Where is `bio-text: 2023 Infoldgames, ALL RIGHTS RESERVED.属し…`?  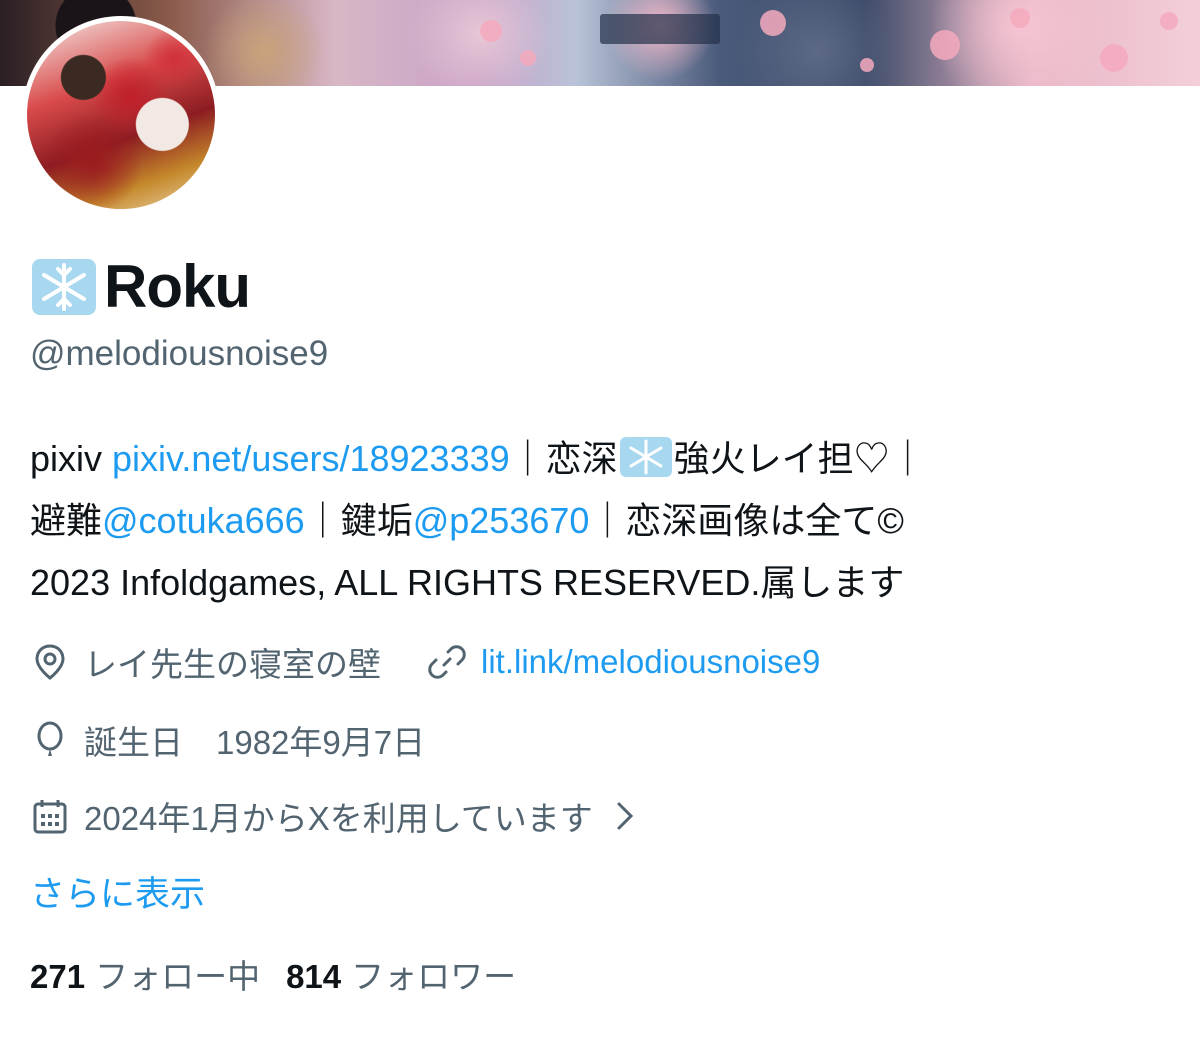 bio-text: 2023 Infoldgames, ALL RIGHTS RESERVED.属し… is located at coordinates (467, 582).